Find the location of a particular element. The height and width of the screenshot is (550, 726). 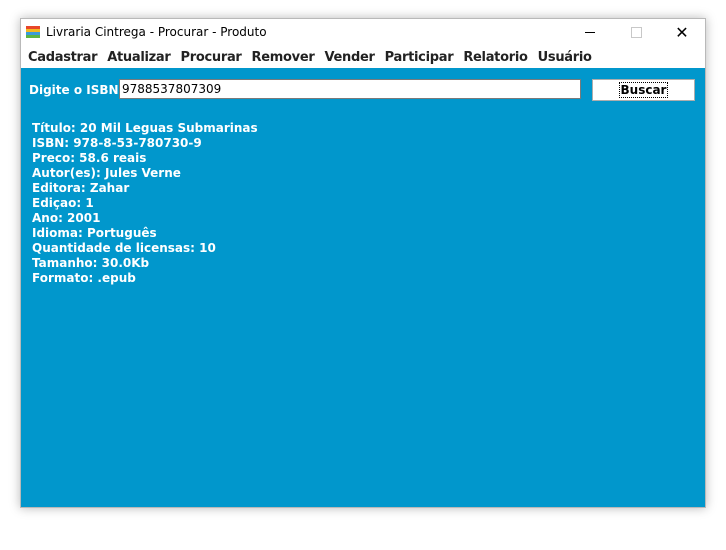

detail-publisher: Editora: Zahar is located at coordinates (81, 188).